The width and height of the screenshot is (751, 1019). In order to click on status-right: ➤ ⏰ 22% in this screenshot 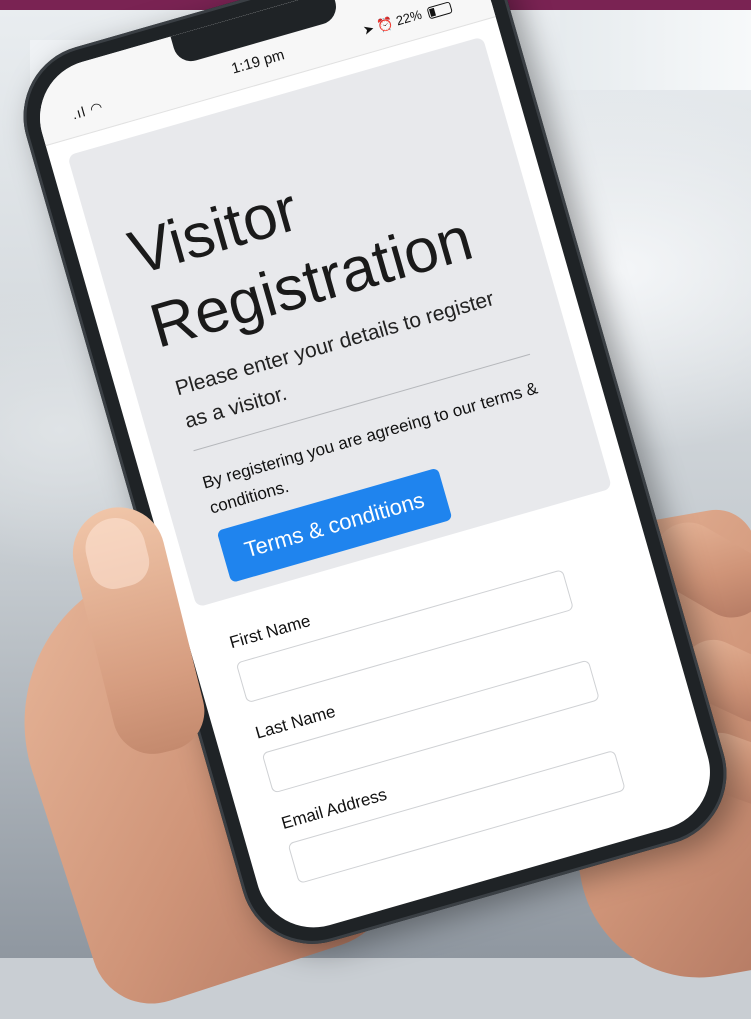, I will do `click(407, 19)`.